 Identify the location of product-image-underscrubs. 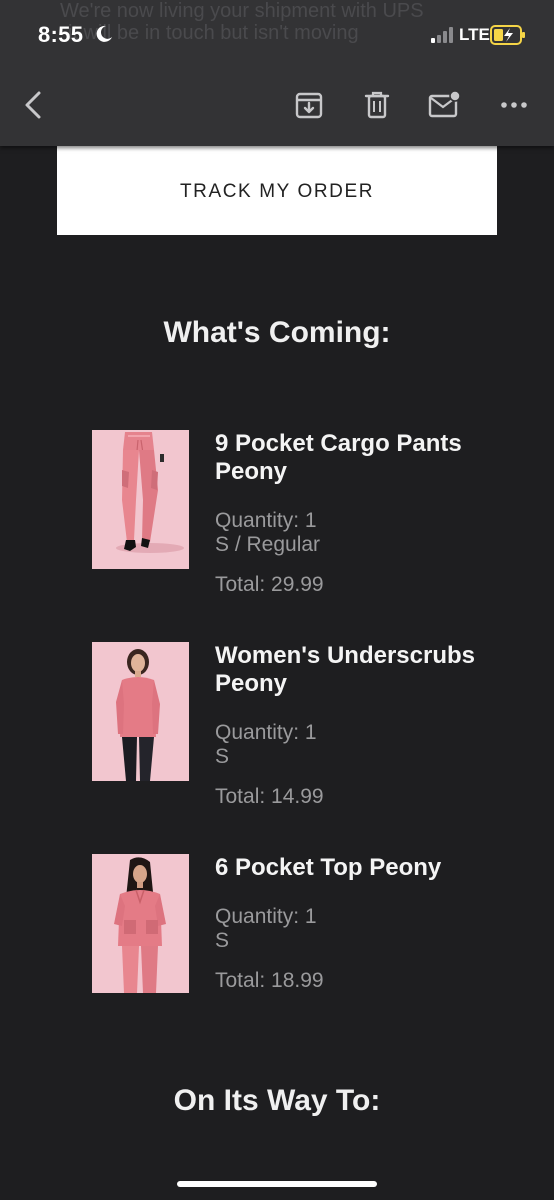
(140, 711).